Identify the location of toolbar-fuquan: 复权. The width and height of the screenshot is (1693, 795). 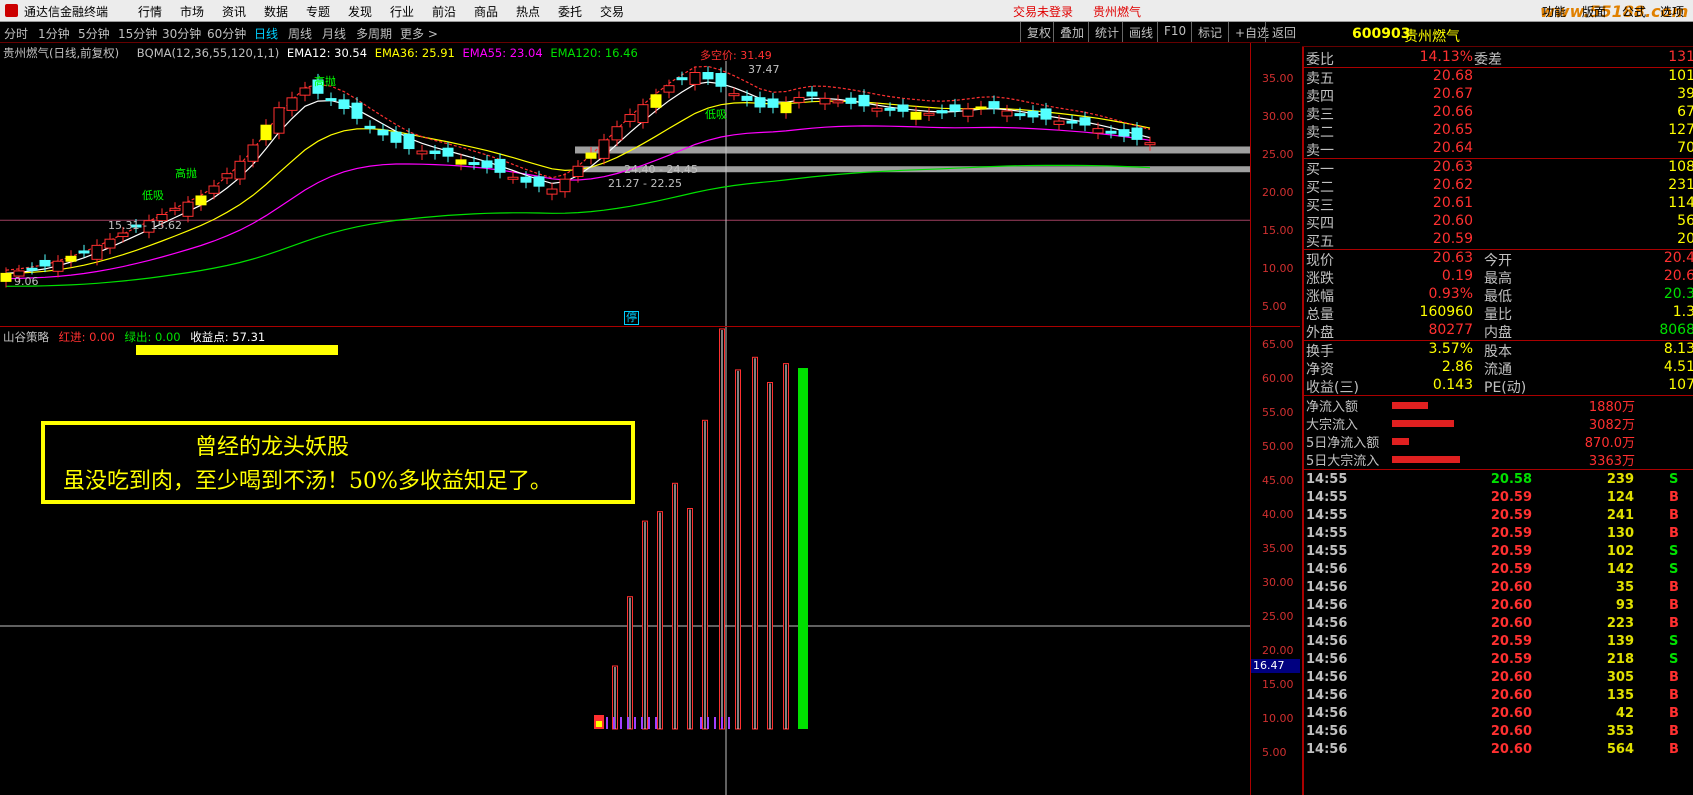
(1038, 32).